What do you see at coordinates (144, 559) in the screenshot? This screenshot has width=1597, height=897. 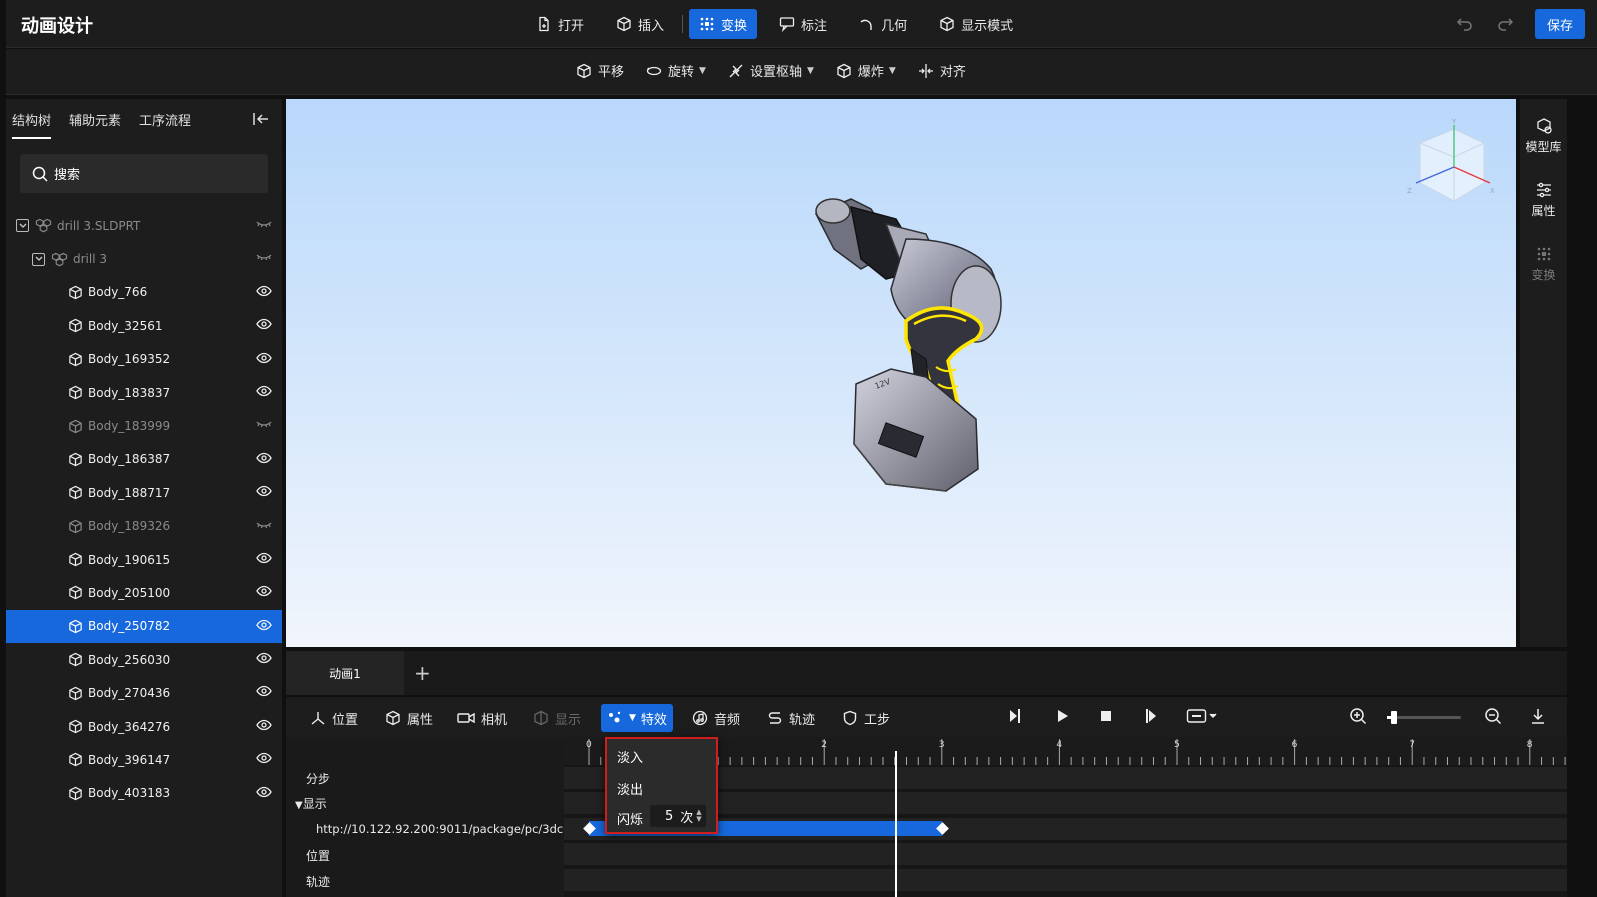 I see `tree-body-node: Body_190615` at bounding box center [144, 559].